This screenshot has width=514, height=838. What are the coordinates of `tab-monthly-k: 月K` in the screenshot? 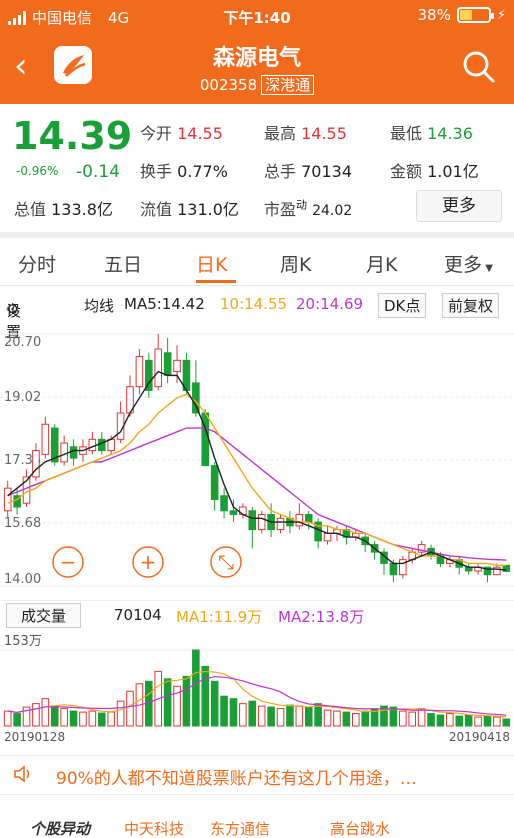 It's located at (381, 263).